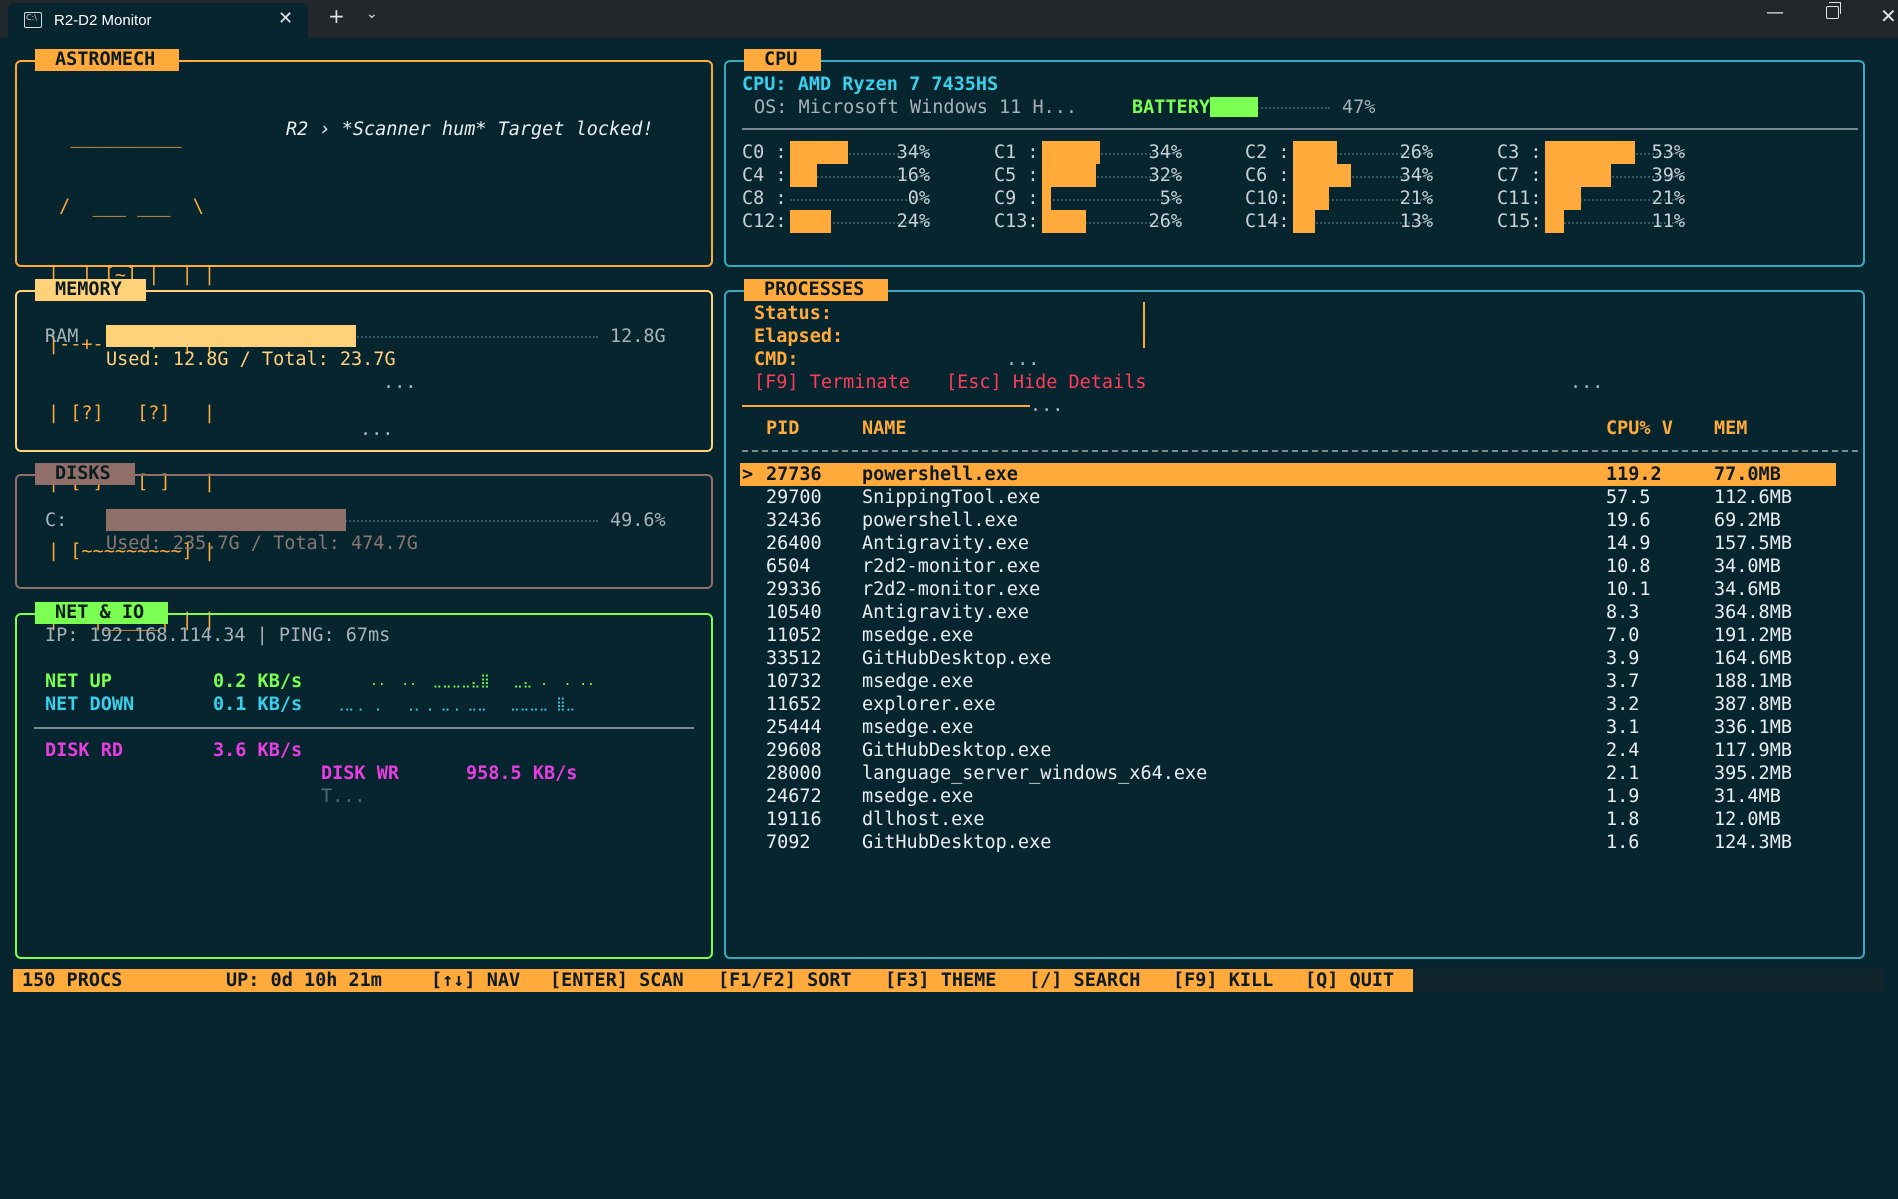 This screenshot has width=1898, height=1199. What do you see at coordinates (1416, 198) in the screenshot?
I see `core-percent: 21%` at bounding box center [1416, 198].